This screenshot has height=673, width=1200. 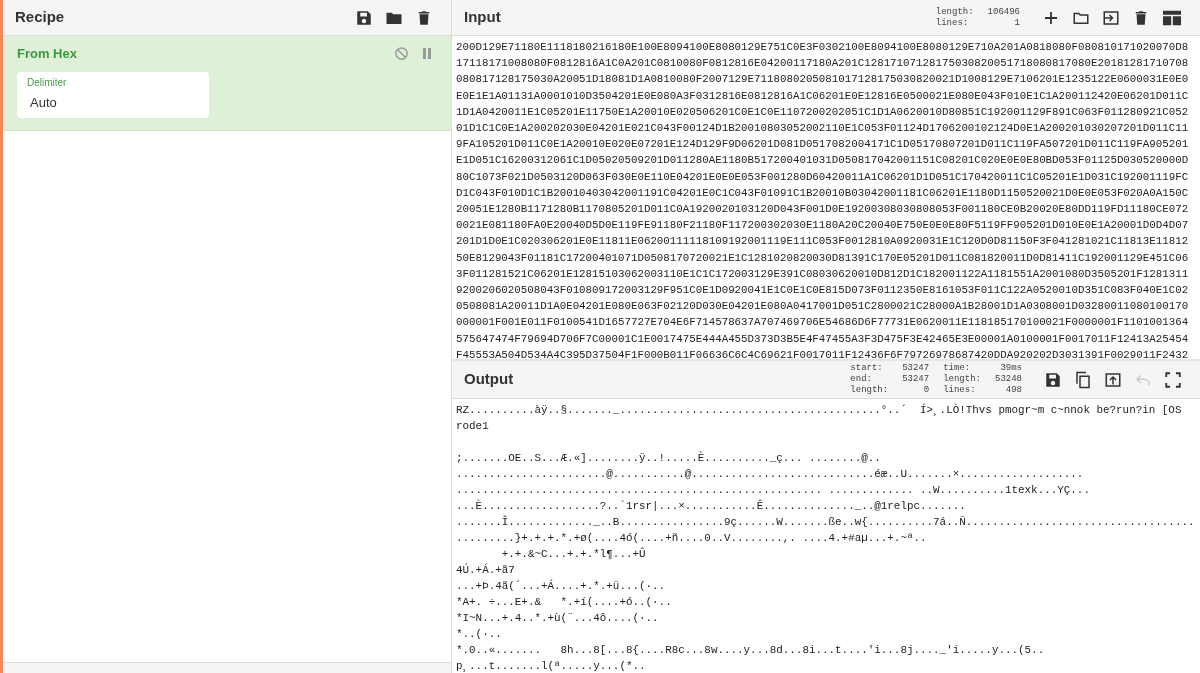 What do you see at coordinates (668, 458) in the screenshot?
I see `output-line: ;.......OE..S...Æ.«]........ÿ..!.....È.........._ç... ........@..` at bounding box center [668, 458].